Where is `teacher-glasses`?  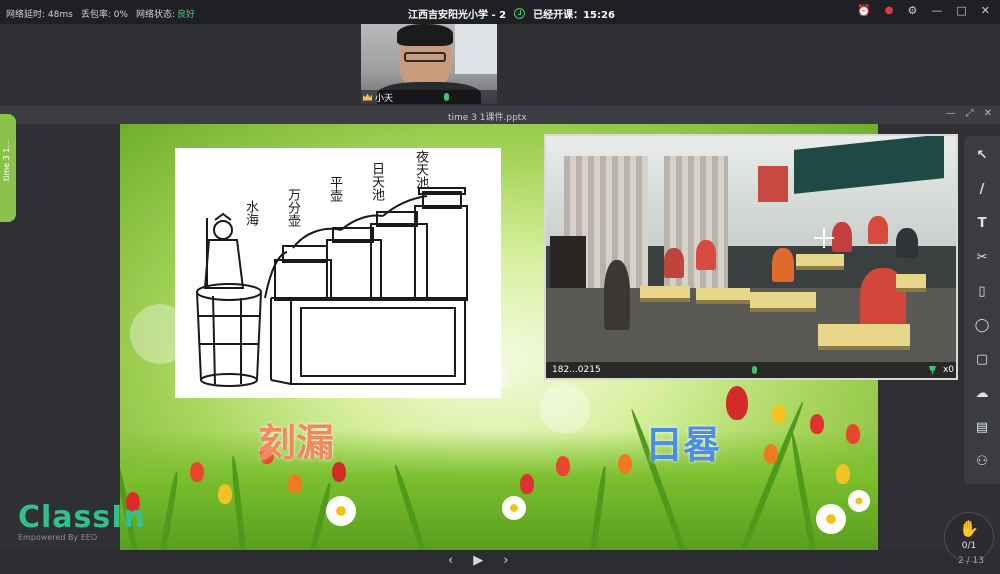
teacher-glasses is located at coordinates (425, 57).